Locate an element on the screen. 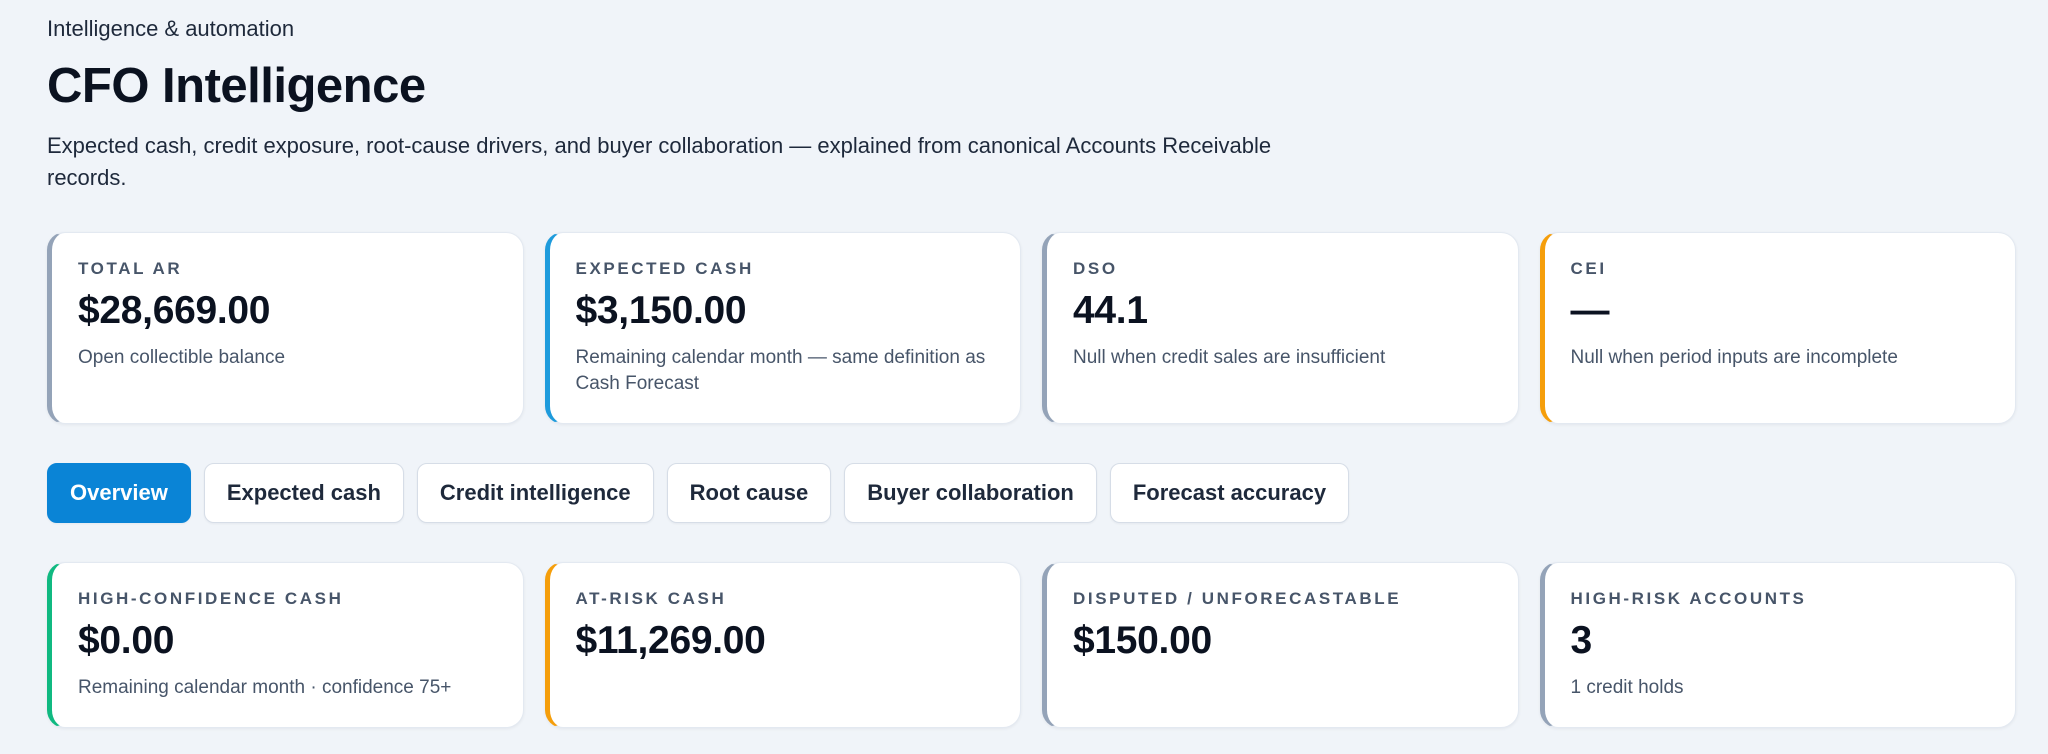 Image resolution: width=2048 pixels, height=754 pixels. kpi-note: Open collectible balance is located at coordinates (182, 357).